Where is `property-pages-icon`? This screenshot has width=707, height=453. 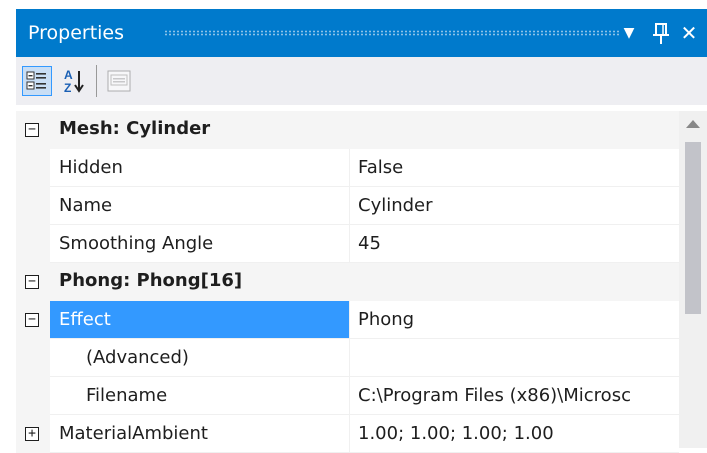 property-pages-icon is located at coordinates (119, 81).